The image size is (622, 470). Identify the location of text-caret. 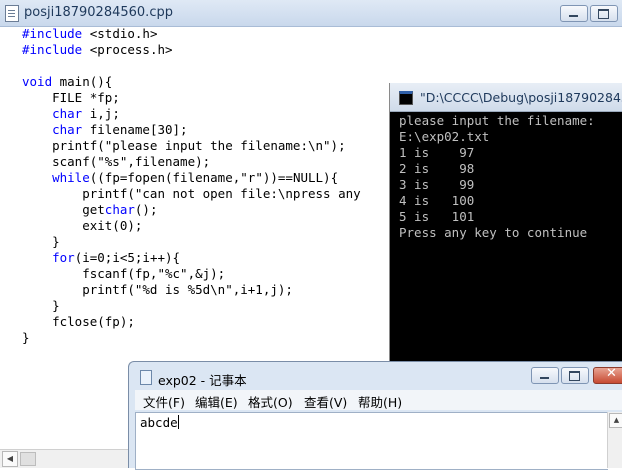
(178, 422).